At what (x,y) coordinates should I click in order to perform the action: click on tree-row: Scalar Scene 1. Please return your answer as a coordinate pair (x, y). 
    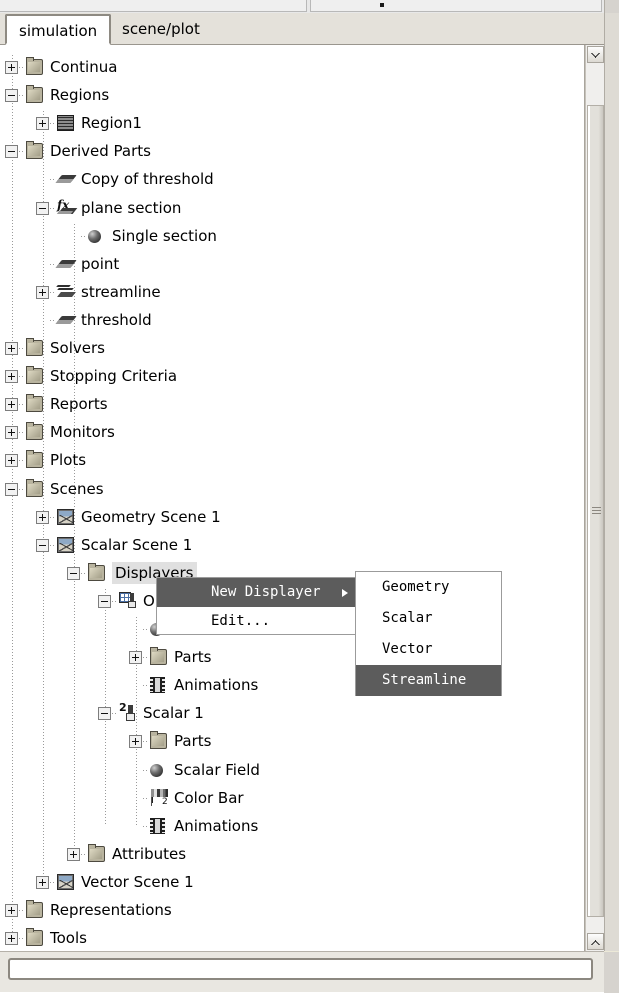
    Looking at the image, I should click on (292, 545).